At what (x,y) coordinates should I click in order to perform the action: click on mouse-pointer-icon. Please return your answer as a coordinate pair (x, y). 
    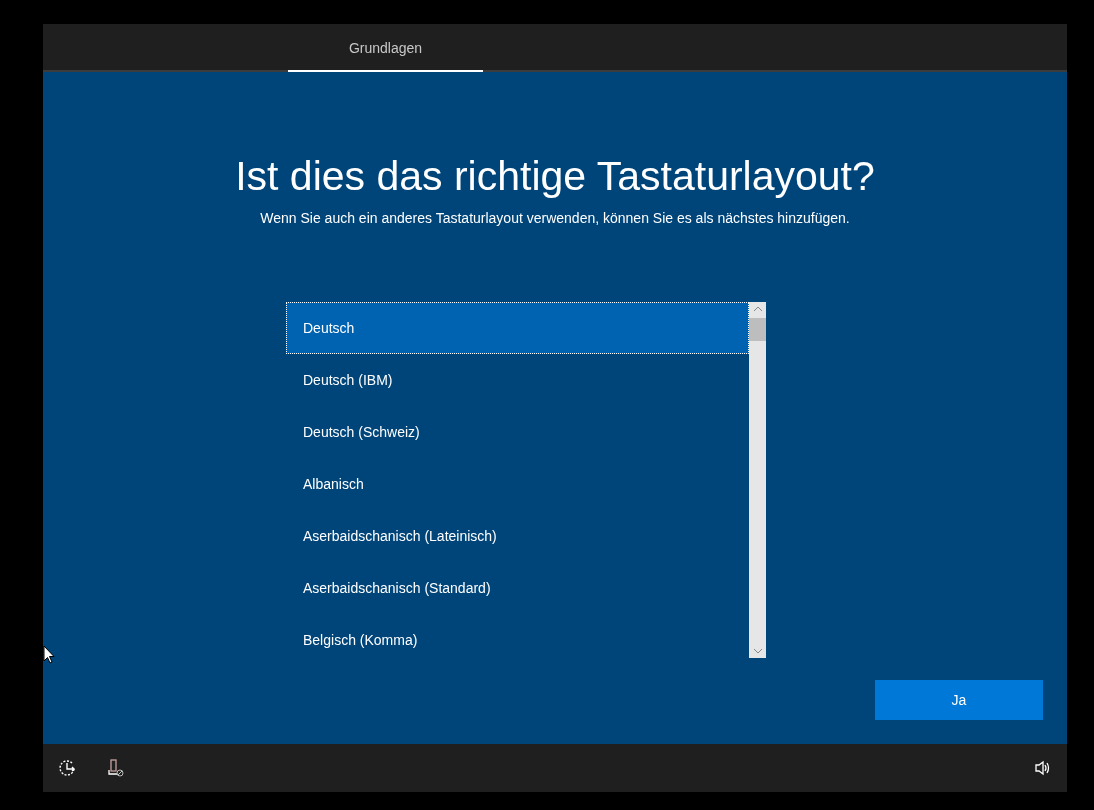
    Looking at the image, I should click on (49, 654).